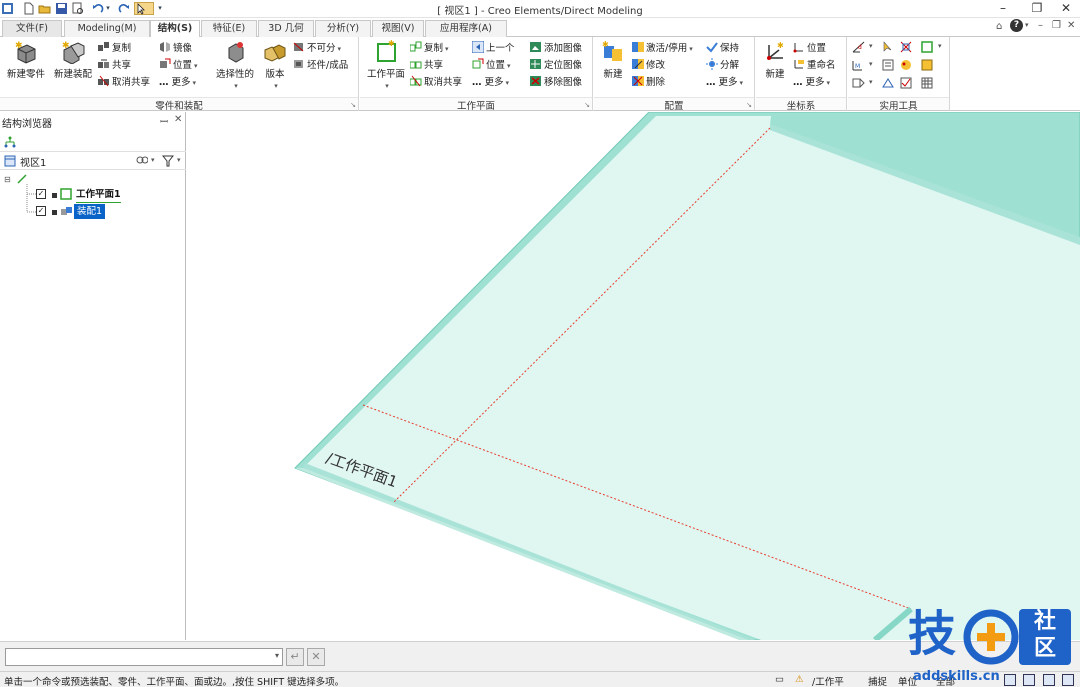  Describe the element at coordinates (286, 28) in the screenshot. I see `tab-3d-geometry: 3D 几何` at that location.